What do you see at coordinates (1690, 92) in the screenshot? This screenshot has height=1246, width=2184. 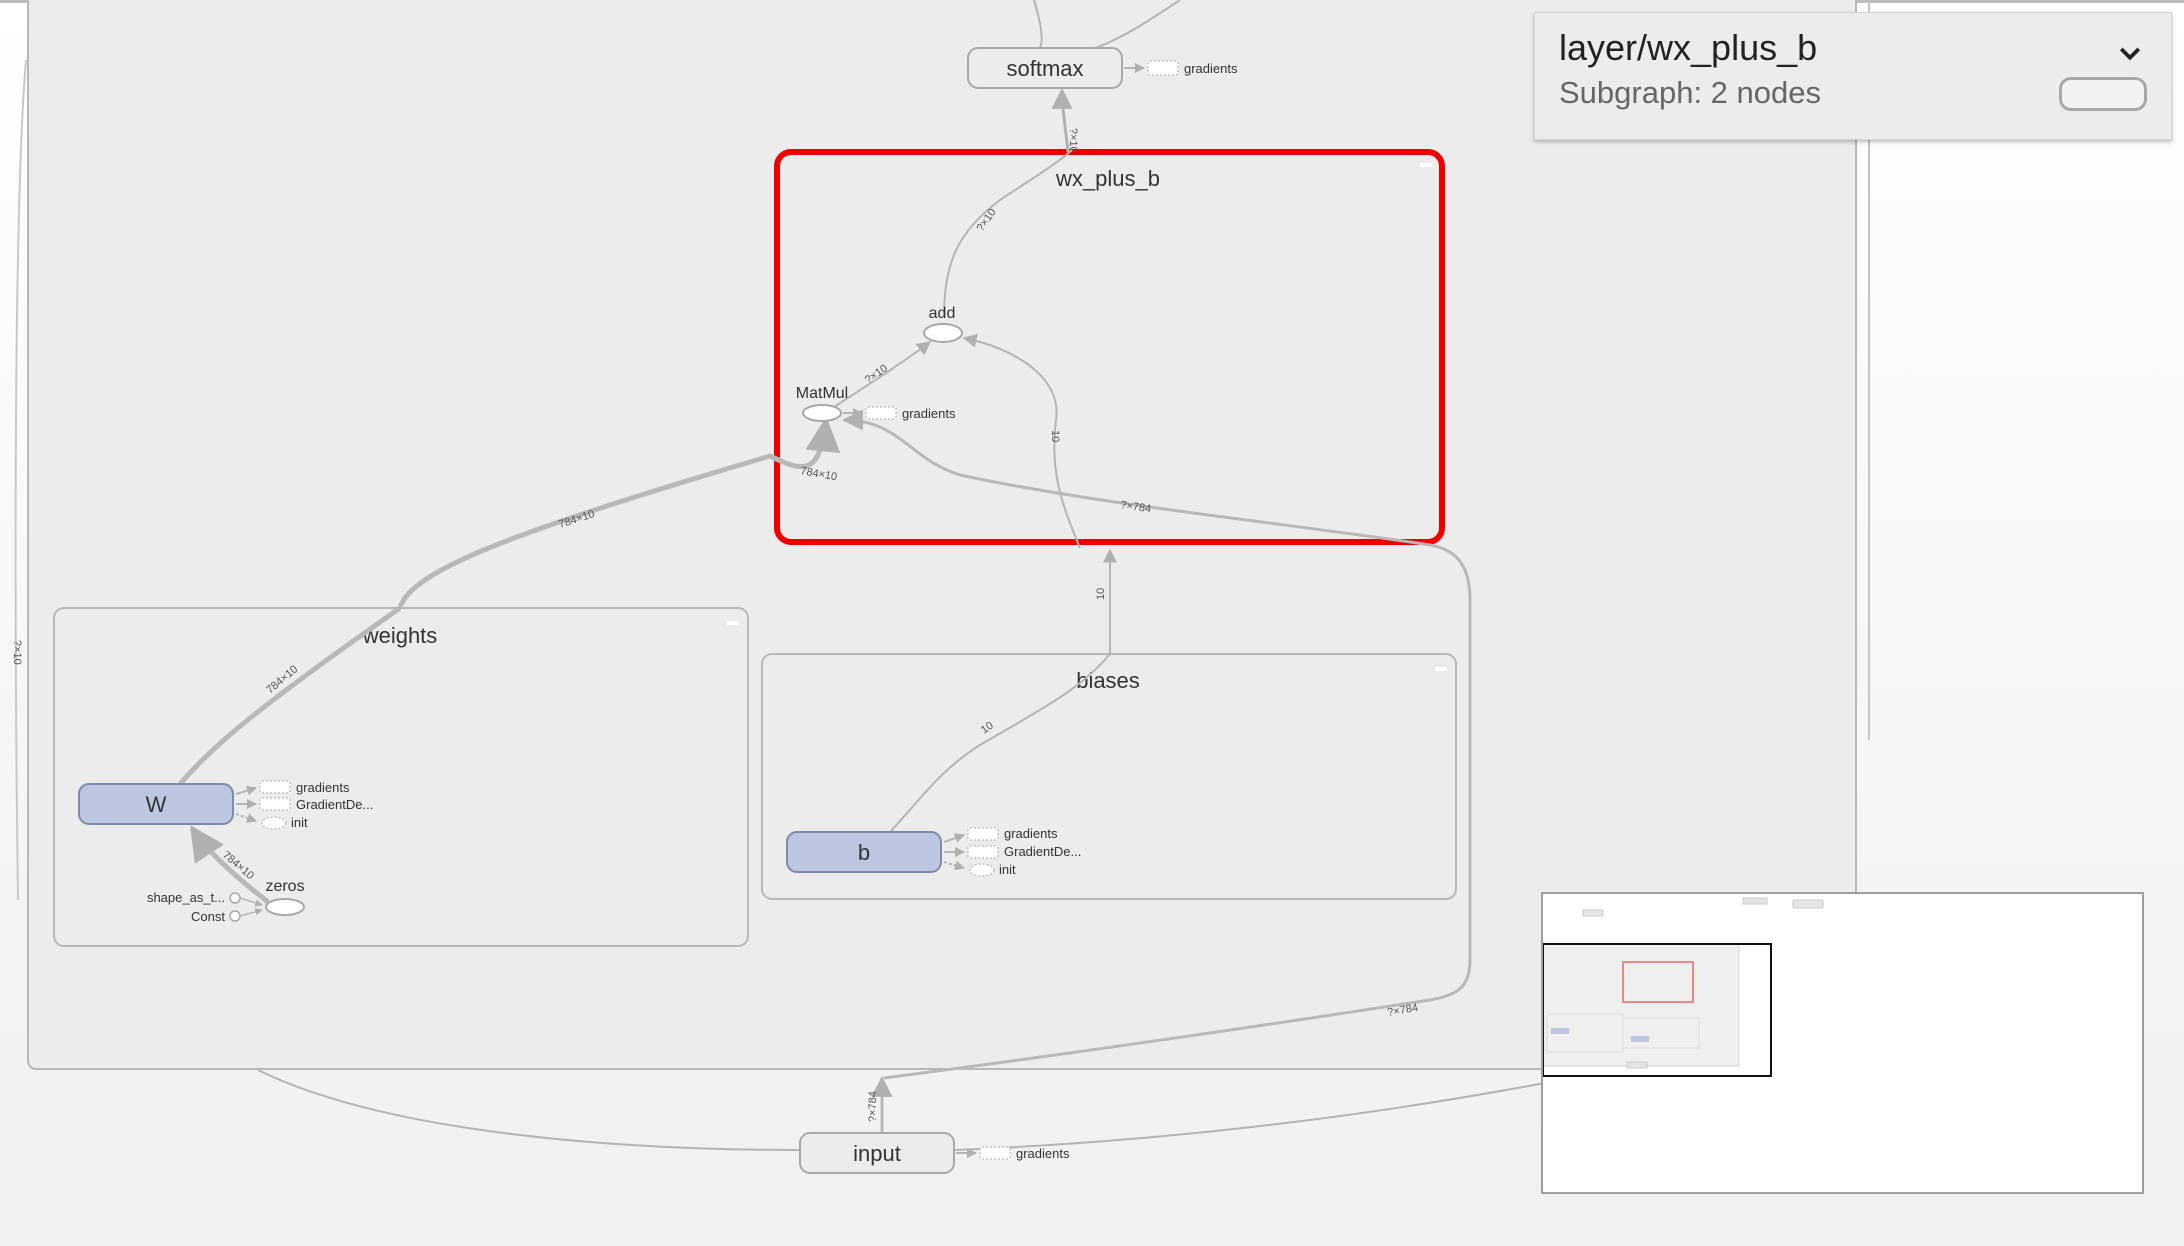 I see `info-panel-subtitle: Subgraph: 2 nodes` at bounding box center [1690, 92].